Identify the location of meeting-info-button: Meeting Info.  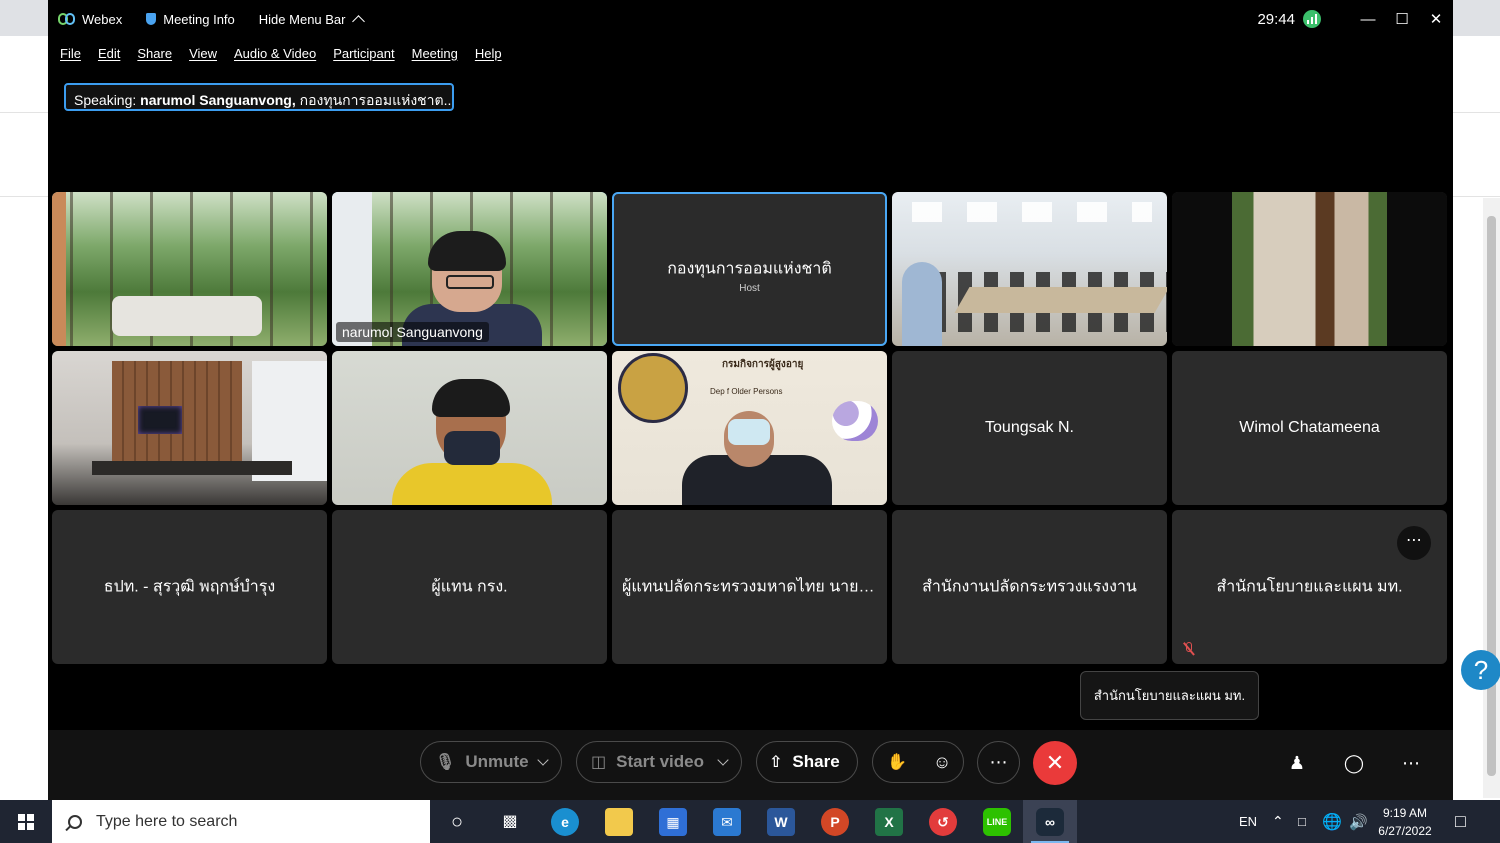
(190, 19).